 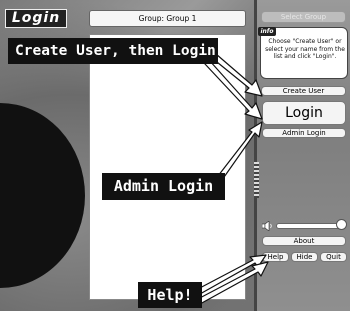 What do you see at coordinates (240, 151) in the screenshot?
I see `arrow-to-admin-login` at bounding box center [240, 151].